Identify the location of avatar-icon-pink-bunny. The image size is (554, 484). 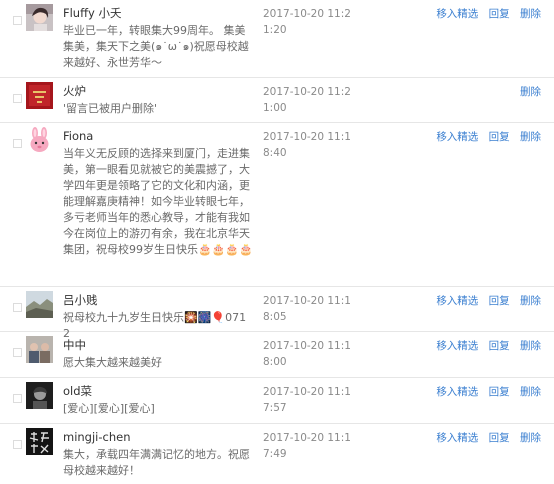
(39, 140).